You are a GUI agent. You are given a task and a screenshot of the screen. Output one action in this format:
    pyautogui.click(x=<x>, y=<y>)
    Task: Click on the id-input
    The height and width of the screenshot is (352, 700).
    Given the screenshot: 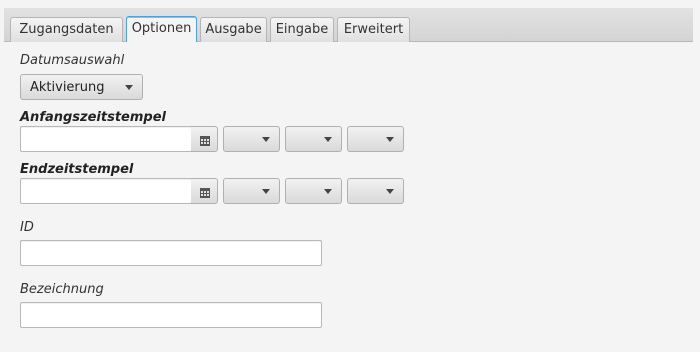 What is the action you would take?
    pyautogui.click(x=171, y=253)
    